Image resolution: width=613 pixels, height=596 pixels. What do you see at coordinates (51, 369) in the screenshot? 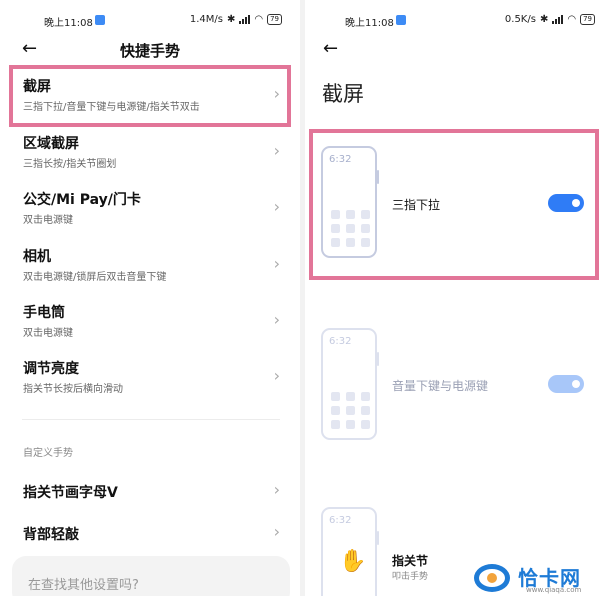
I see `item-title: 调节亮度` at bounding box center [51, 369].